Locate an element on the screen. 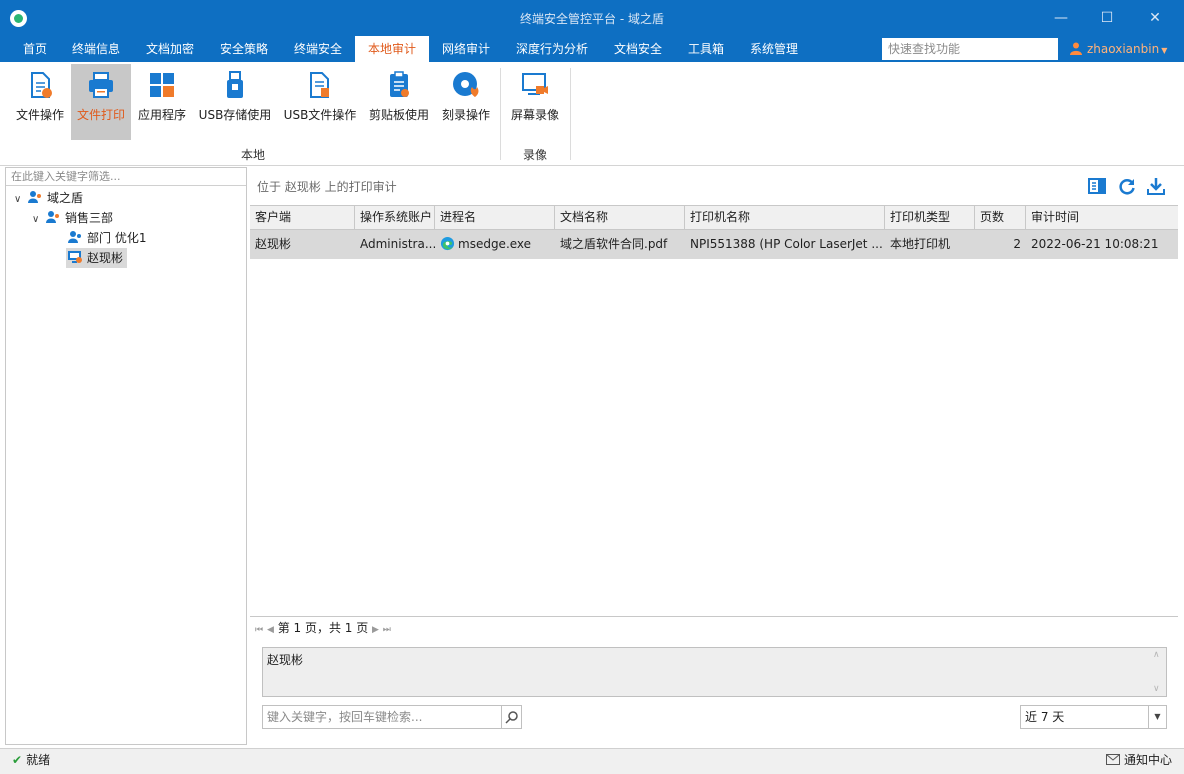  col-printer-name: 打印机名称 is located at coordinates (785, 217).